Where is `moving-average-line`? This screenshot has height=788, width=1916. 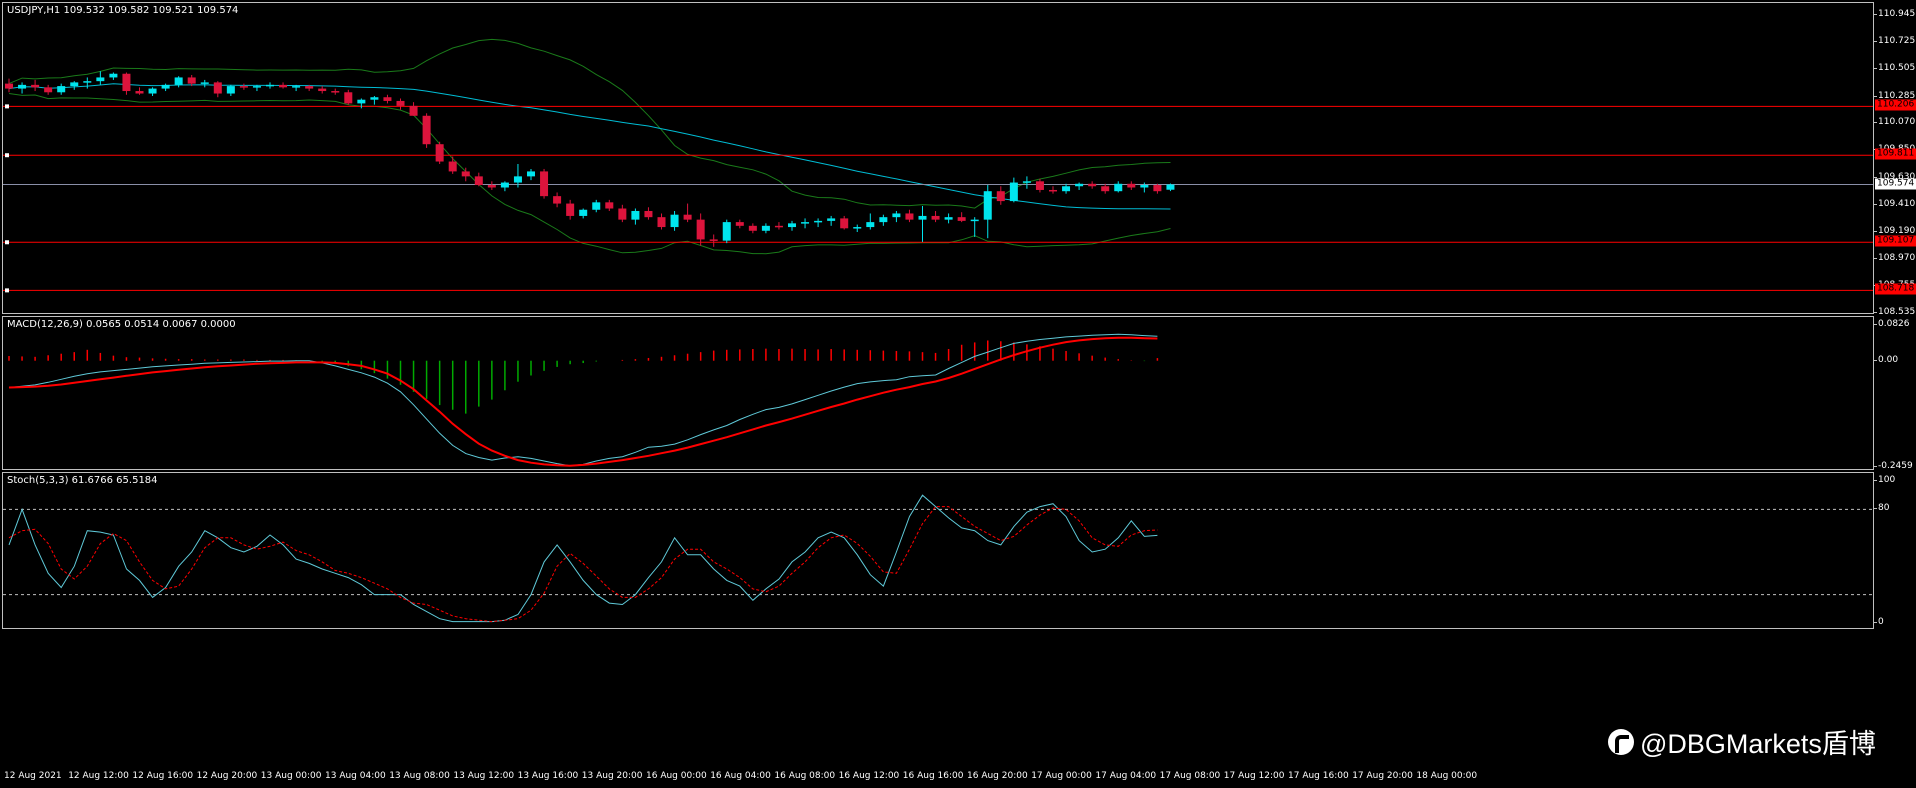 moving-average-line is located at coordinates (589, 146).